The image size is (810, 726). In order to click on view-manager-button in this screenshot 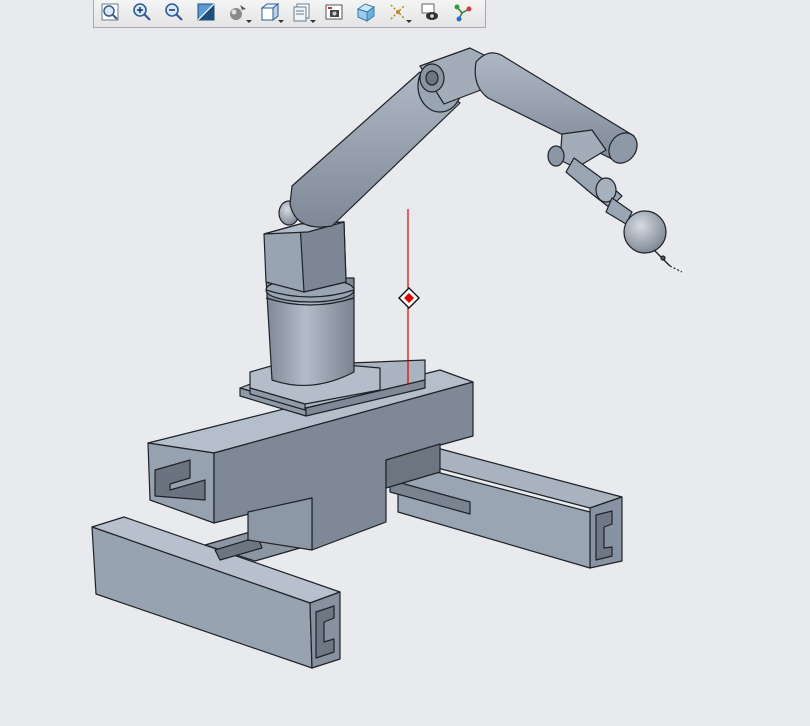, I will do `click(334, 12)`.